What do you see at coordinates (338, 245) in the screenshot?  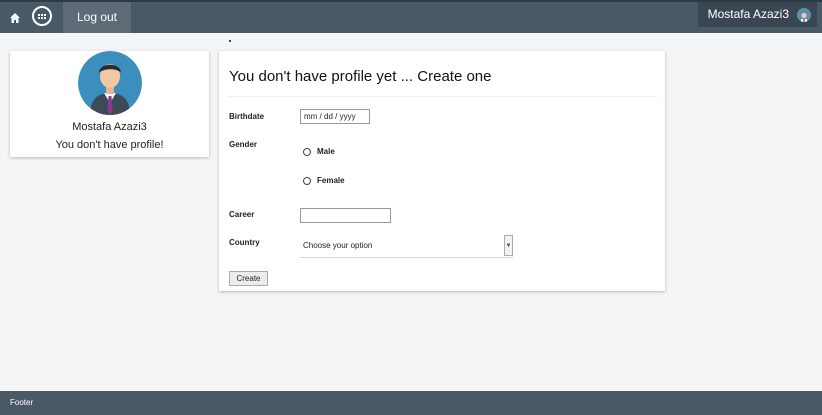 I see `country-select-value: Choose your option` at bounding box center [338, 245].